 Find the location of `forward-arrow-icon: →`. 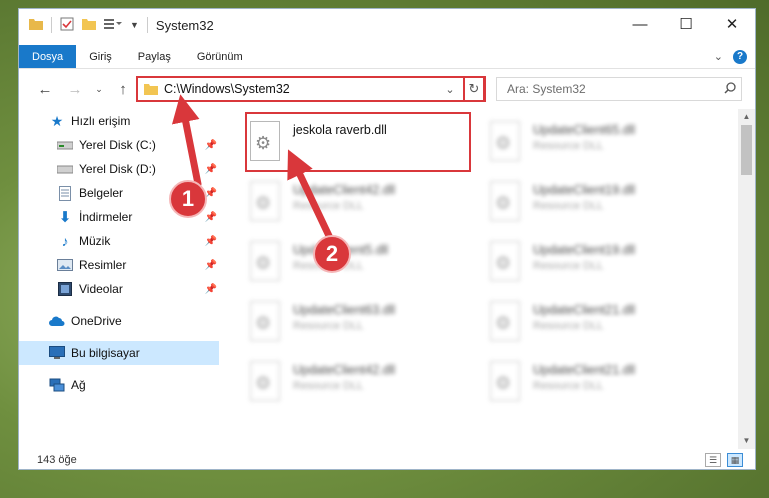

forward-arrow-icon: → is located at coordinates (75, 89).